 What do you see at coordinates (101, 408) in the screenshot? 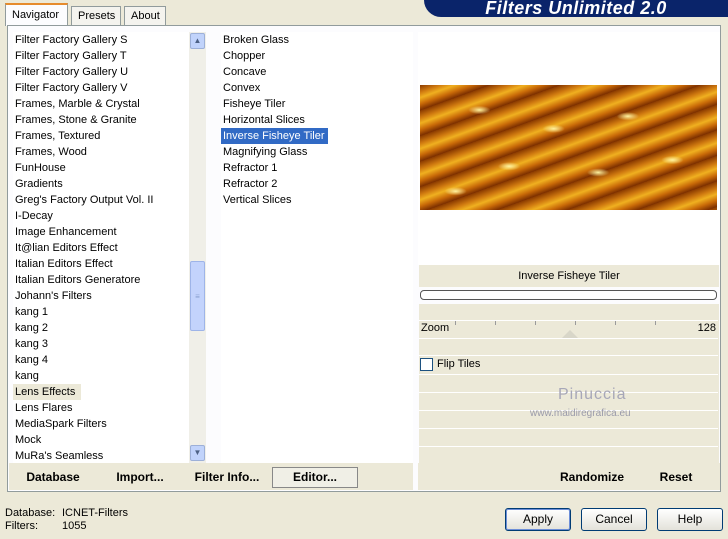
I see `category-list-item: Lens Flares` at bounding box center [101, 408].